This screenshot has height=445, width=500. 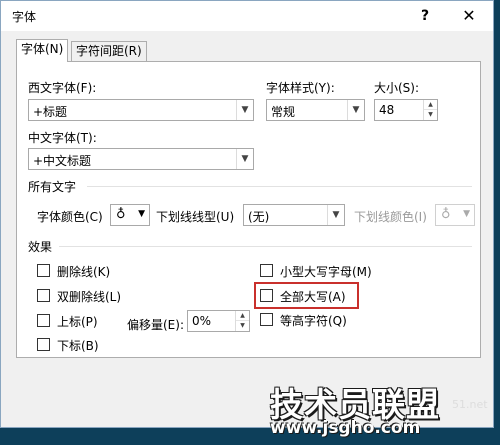 What do you see at coordinates (43, 270) in the screenshot?
I see `strikethrough-checkbox` at bounding box center [43, 270].